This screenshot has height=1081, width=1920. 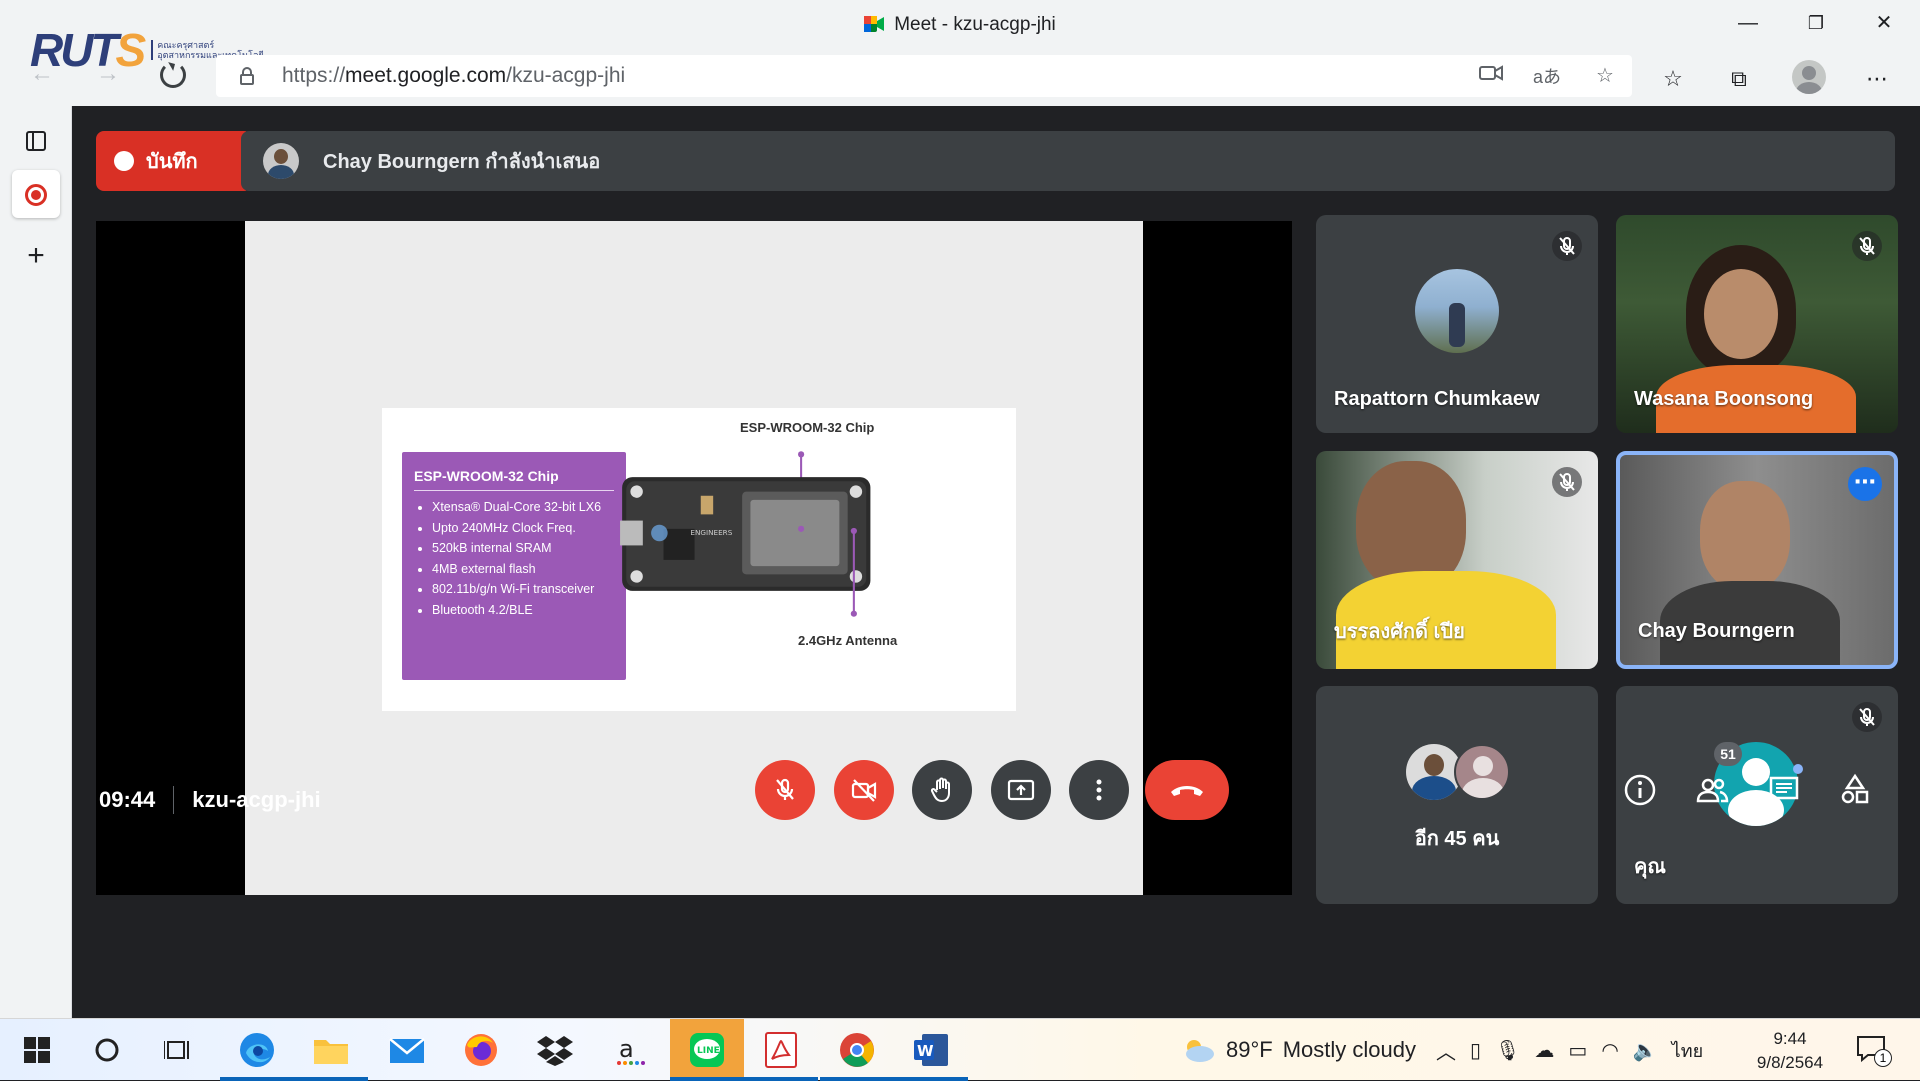 I want to click on raise-hand-button, so click(x=942, y=790).